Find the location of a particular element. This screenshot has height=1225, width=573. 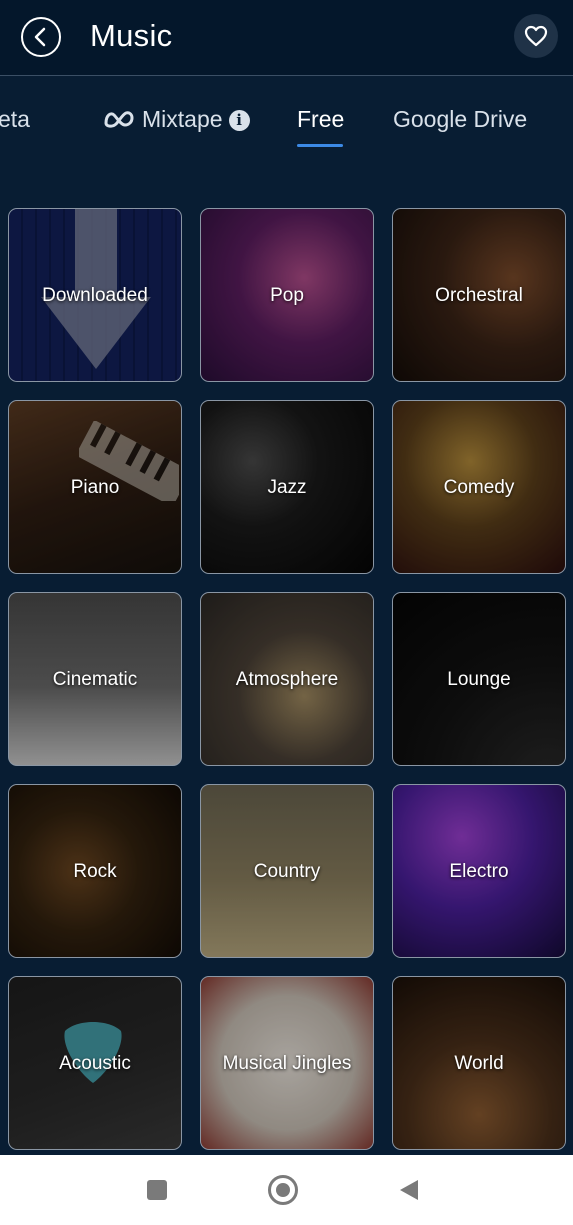

category-tile-comedy: Comedy is located at coordinates (479, 487).